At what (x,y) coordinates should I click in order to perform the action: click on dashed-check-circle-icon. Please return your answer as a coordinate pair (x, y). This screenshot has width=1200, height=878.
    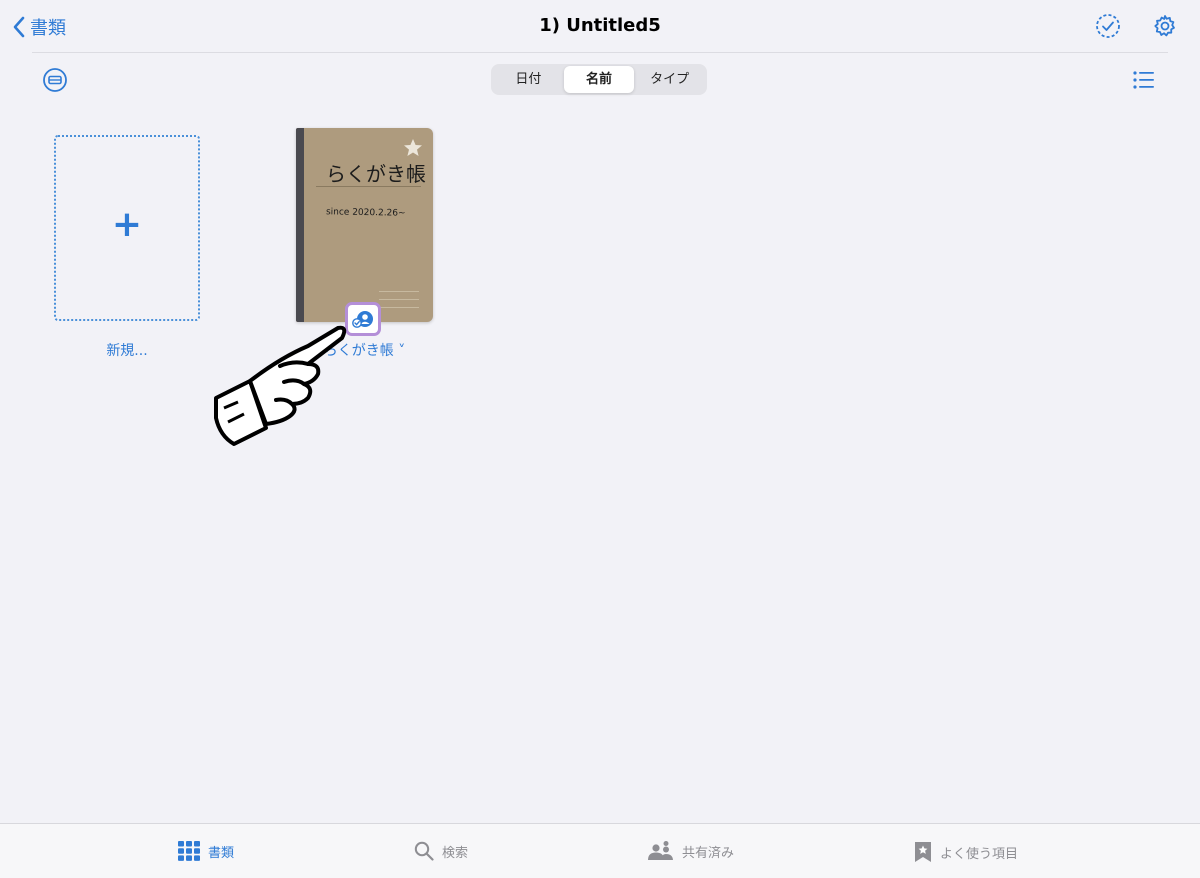
    Looking at the image, I should click on (1108, 26).